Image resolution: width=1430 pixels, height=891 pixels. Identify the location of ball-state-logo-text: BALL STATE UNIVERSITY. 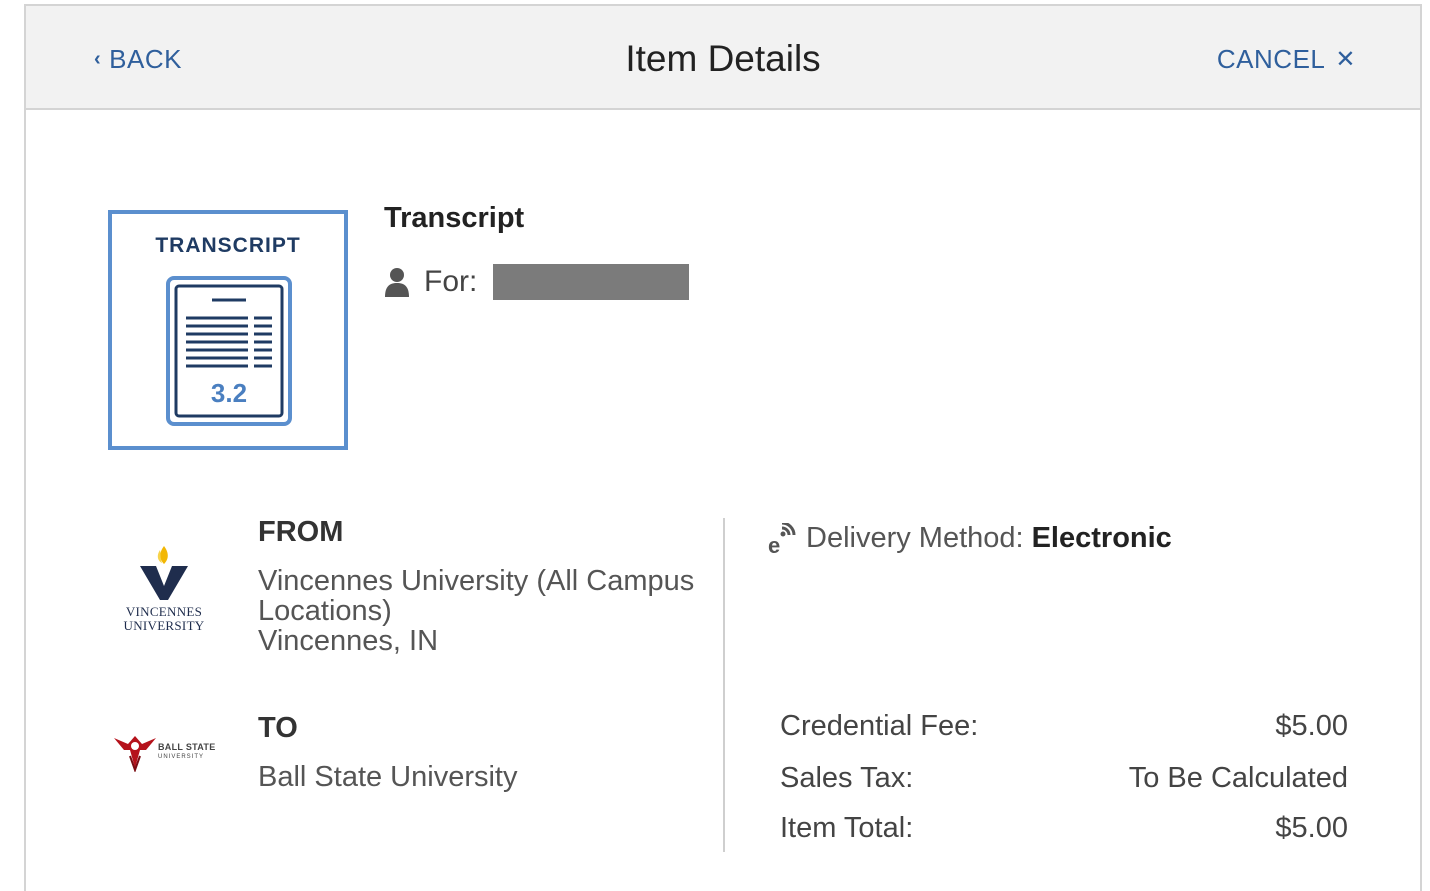
(187, 752).